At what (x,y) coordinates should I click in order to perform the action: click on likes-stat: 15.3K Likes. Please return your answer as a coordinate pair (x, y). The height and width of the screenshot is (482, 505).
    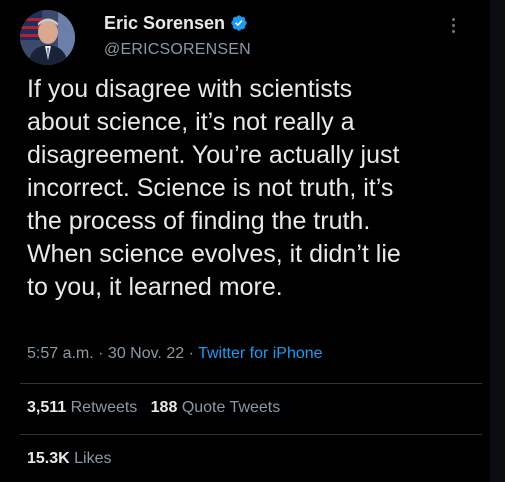
    Looking at the image, I should click on (69, 459).